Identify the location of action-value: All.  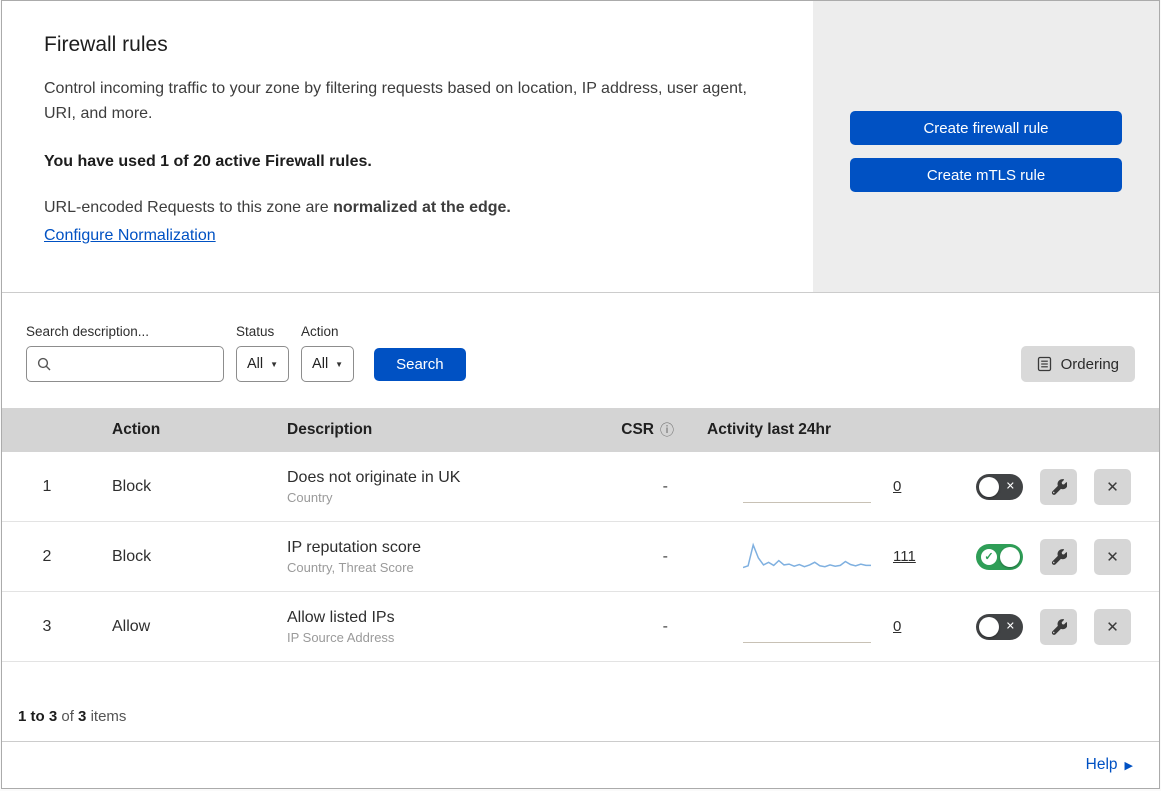
(320, 364).